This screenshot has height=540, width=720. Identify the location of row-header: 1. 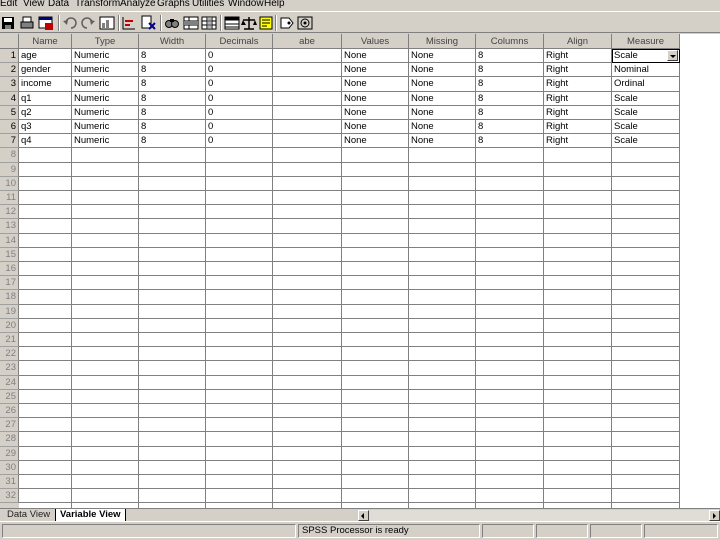
(9, 56).